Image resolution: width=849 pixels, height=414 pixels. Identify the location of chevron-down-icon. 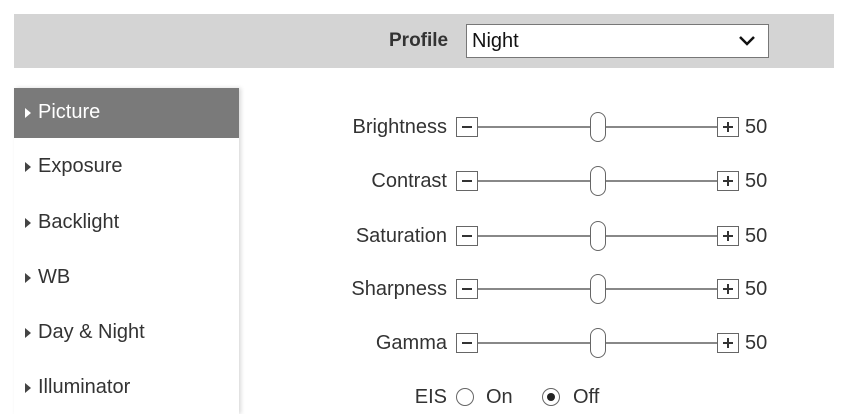
(747, 41).